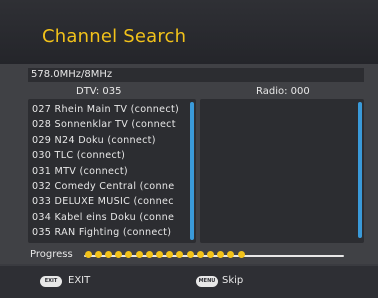  I want to click on channel-row: 032 Comedy Central (conne, so click(110, 186).